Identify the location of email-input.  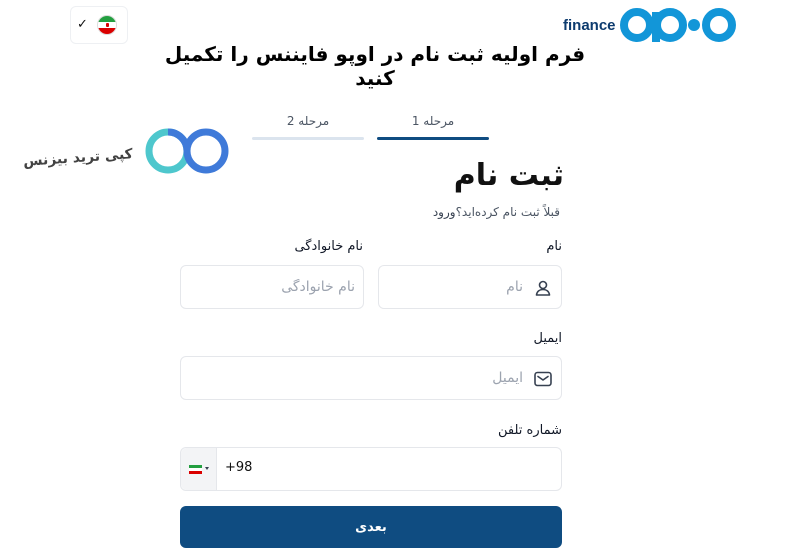
(356, 378).